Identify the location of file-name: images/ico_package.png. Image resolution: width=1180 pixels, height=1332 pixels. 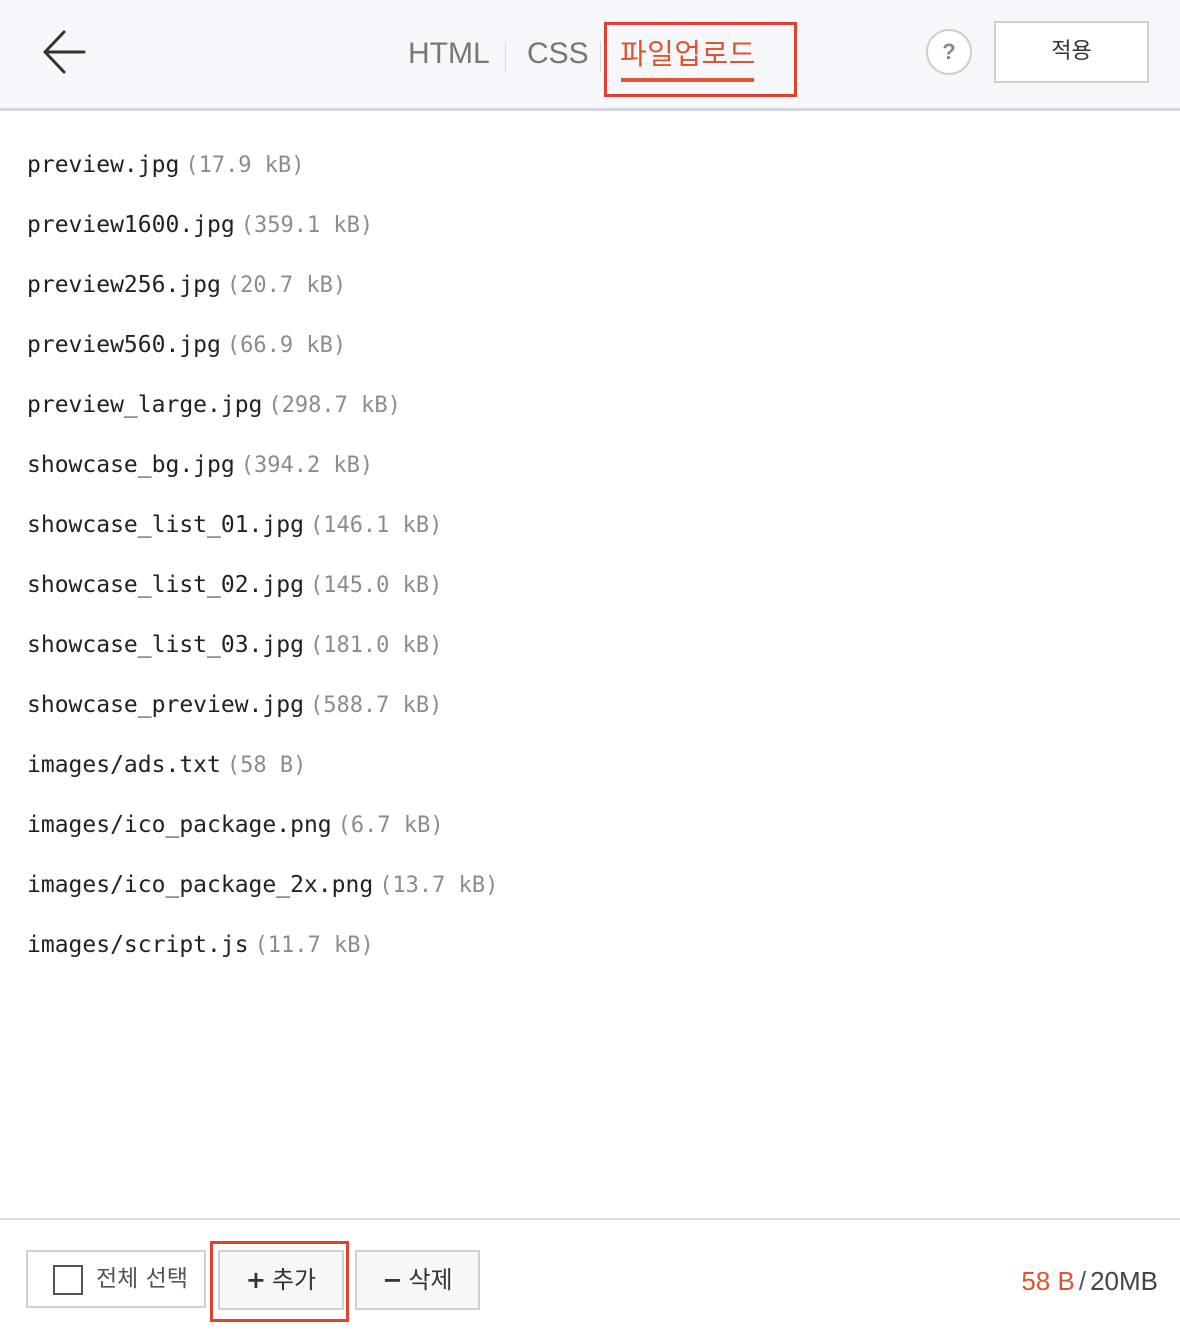
(179, 825).